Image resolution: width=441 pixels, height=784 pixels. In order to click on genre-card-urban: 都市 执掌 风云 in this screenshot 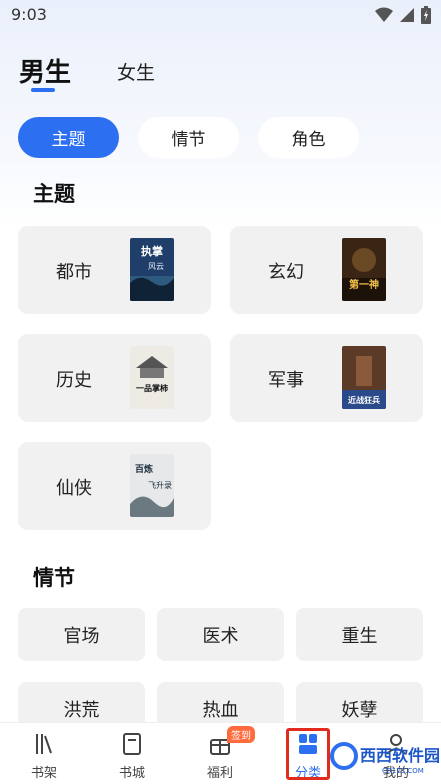, I will do `click(114, 270)`.